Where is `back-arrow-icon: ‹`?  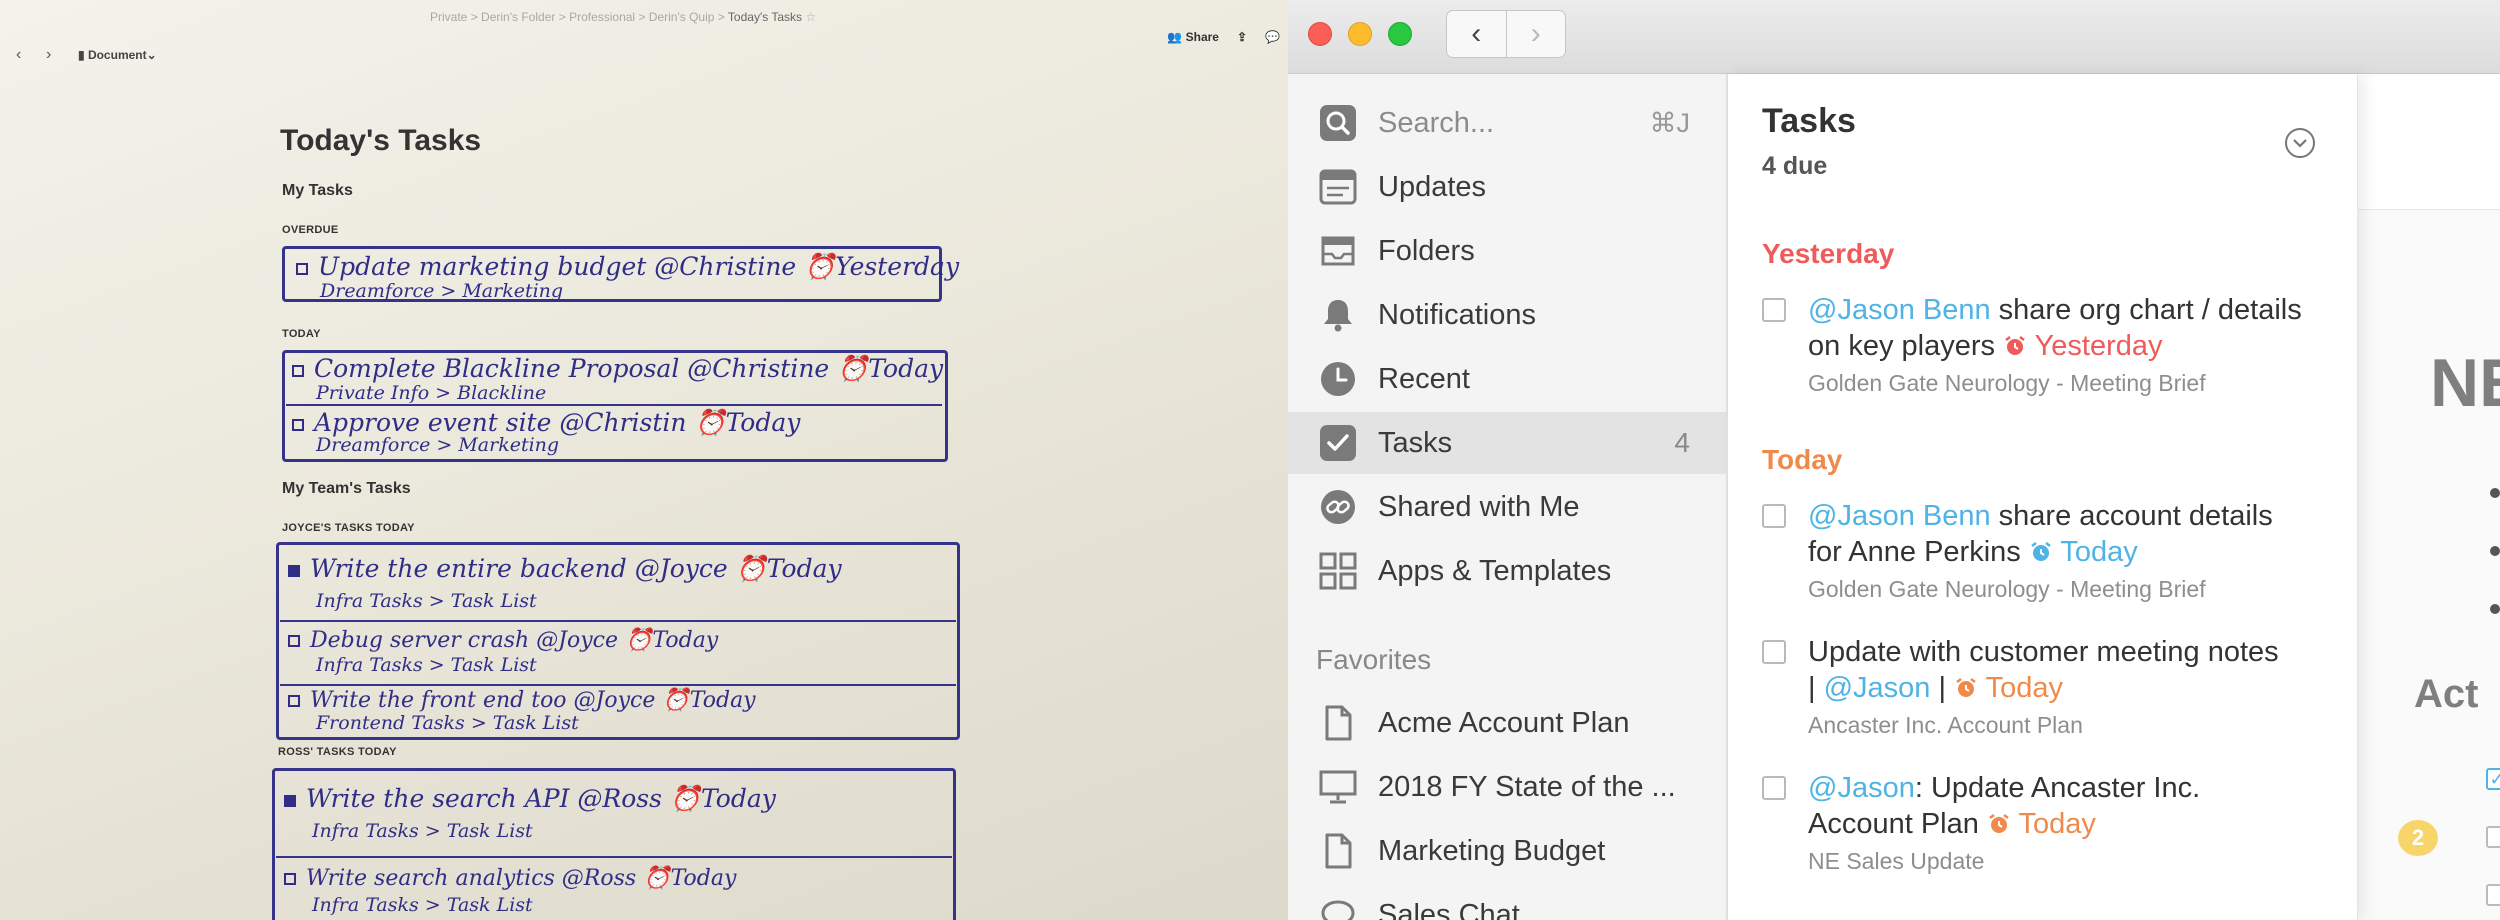 back-arrow-icon: ‹ is located at coordinates (19, 54).